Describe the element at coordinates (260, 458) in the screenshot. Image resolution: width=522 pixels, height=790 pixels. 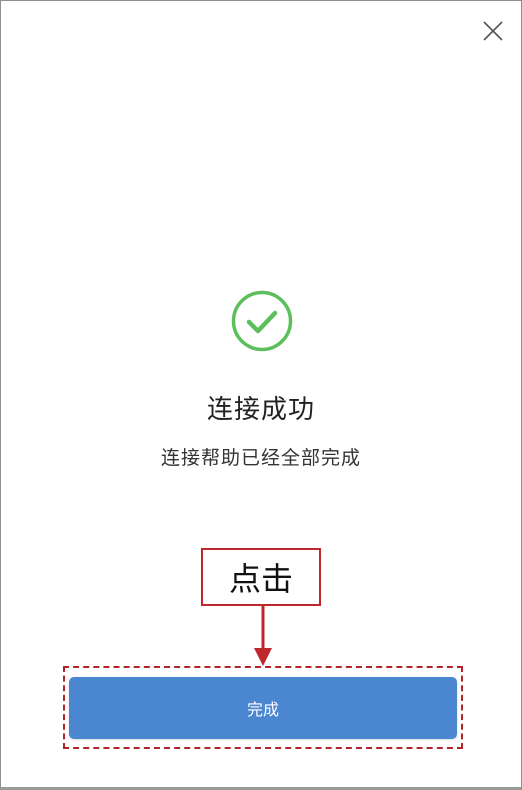
I see `dialog-subtitle: 连接帮助已经全部完成` at that location.